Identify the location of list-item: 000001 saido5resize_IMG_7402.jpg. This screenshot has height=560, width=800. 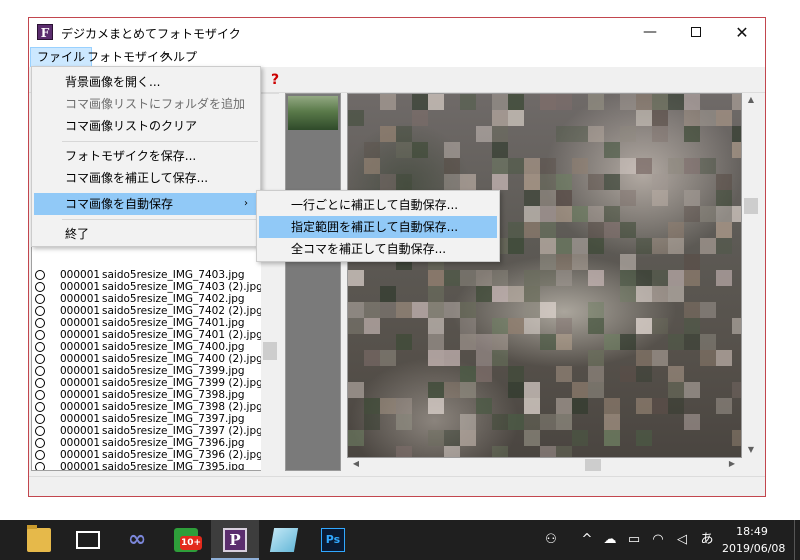
(147, 299).